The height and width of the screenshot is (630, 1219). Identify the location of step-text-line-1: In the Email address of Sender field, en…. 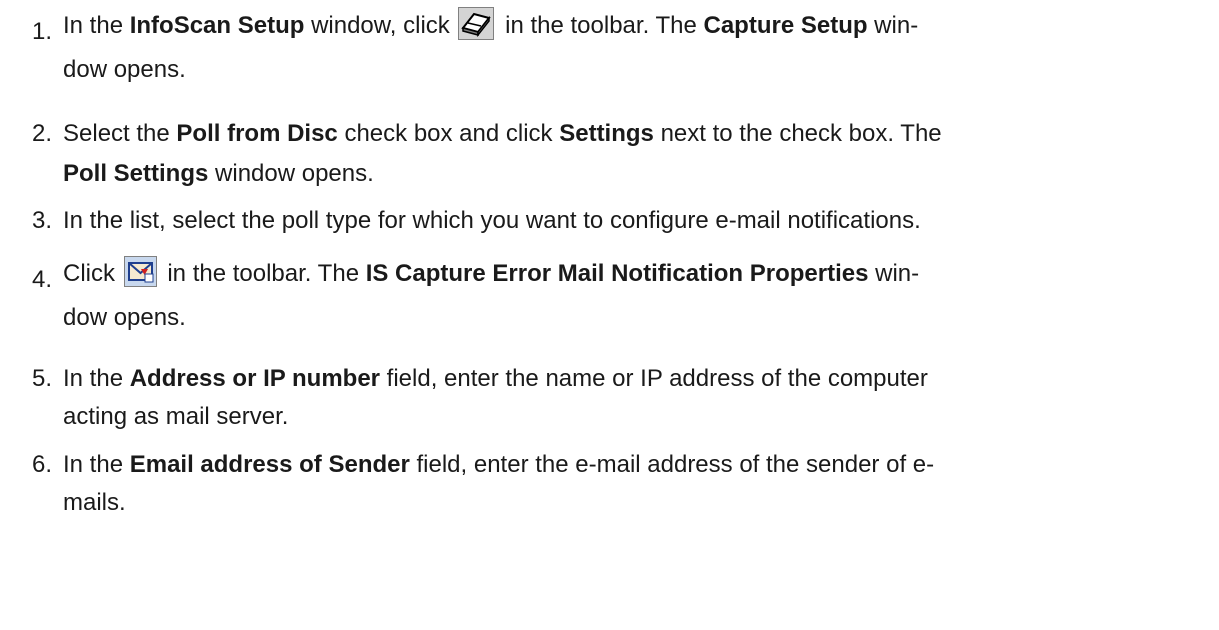
(499, 464).